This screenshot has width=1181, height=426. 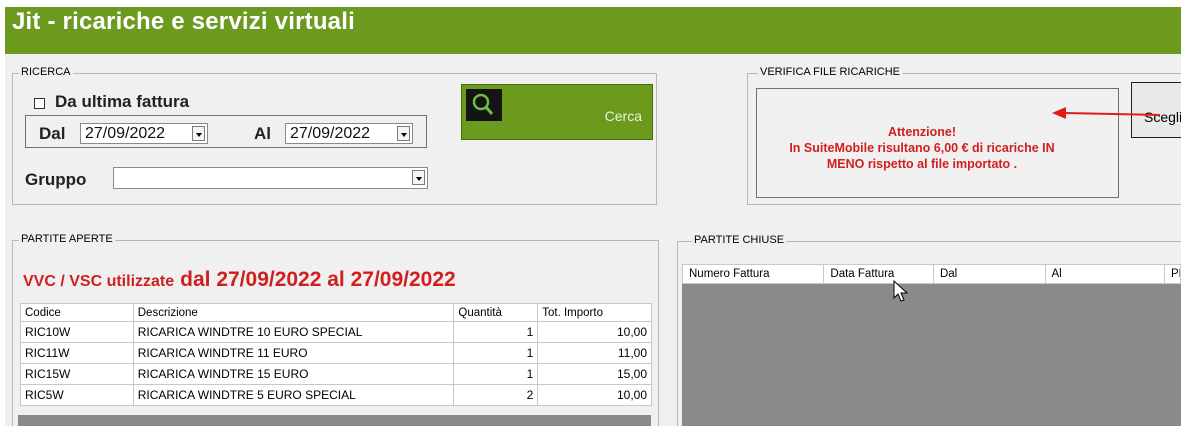 I want to click on aperte-title-prefix: VVC / VSC utilizzate, so click(x=99, y=281).